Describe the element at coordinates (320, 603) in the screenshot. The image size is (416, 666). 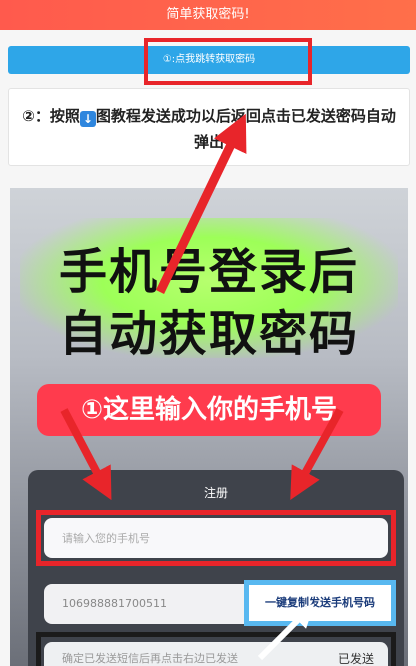
I see `copy-send-number-button: 一键复制发送手机号码` at that location.